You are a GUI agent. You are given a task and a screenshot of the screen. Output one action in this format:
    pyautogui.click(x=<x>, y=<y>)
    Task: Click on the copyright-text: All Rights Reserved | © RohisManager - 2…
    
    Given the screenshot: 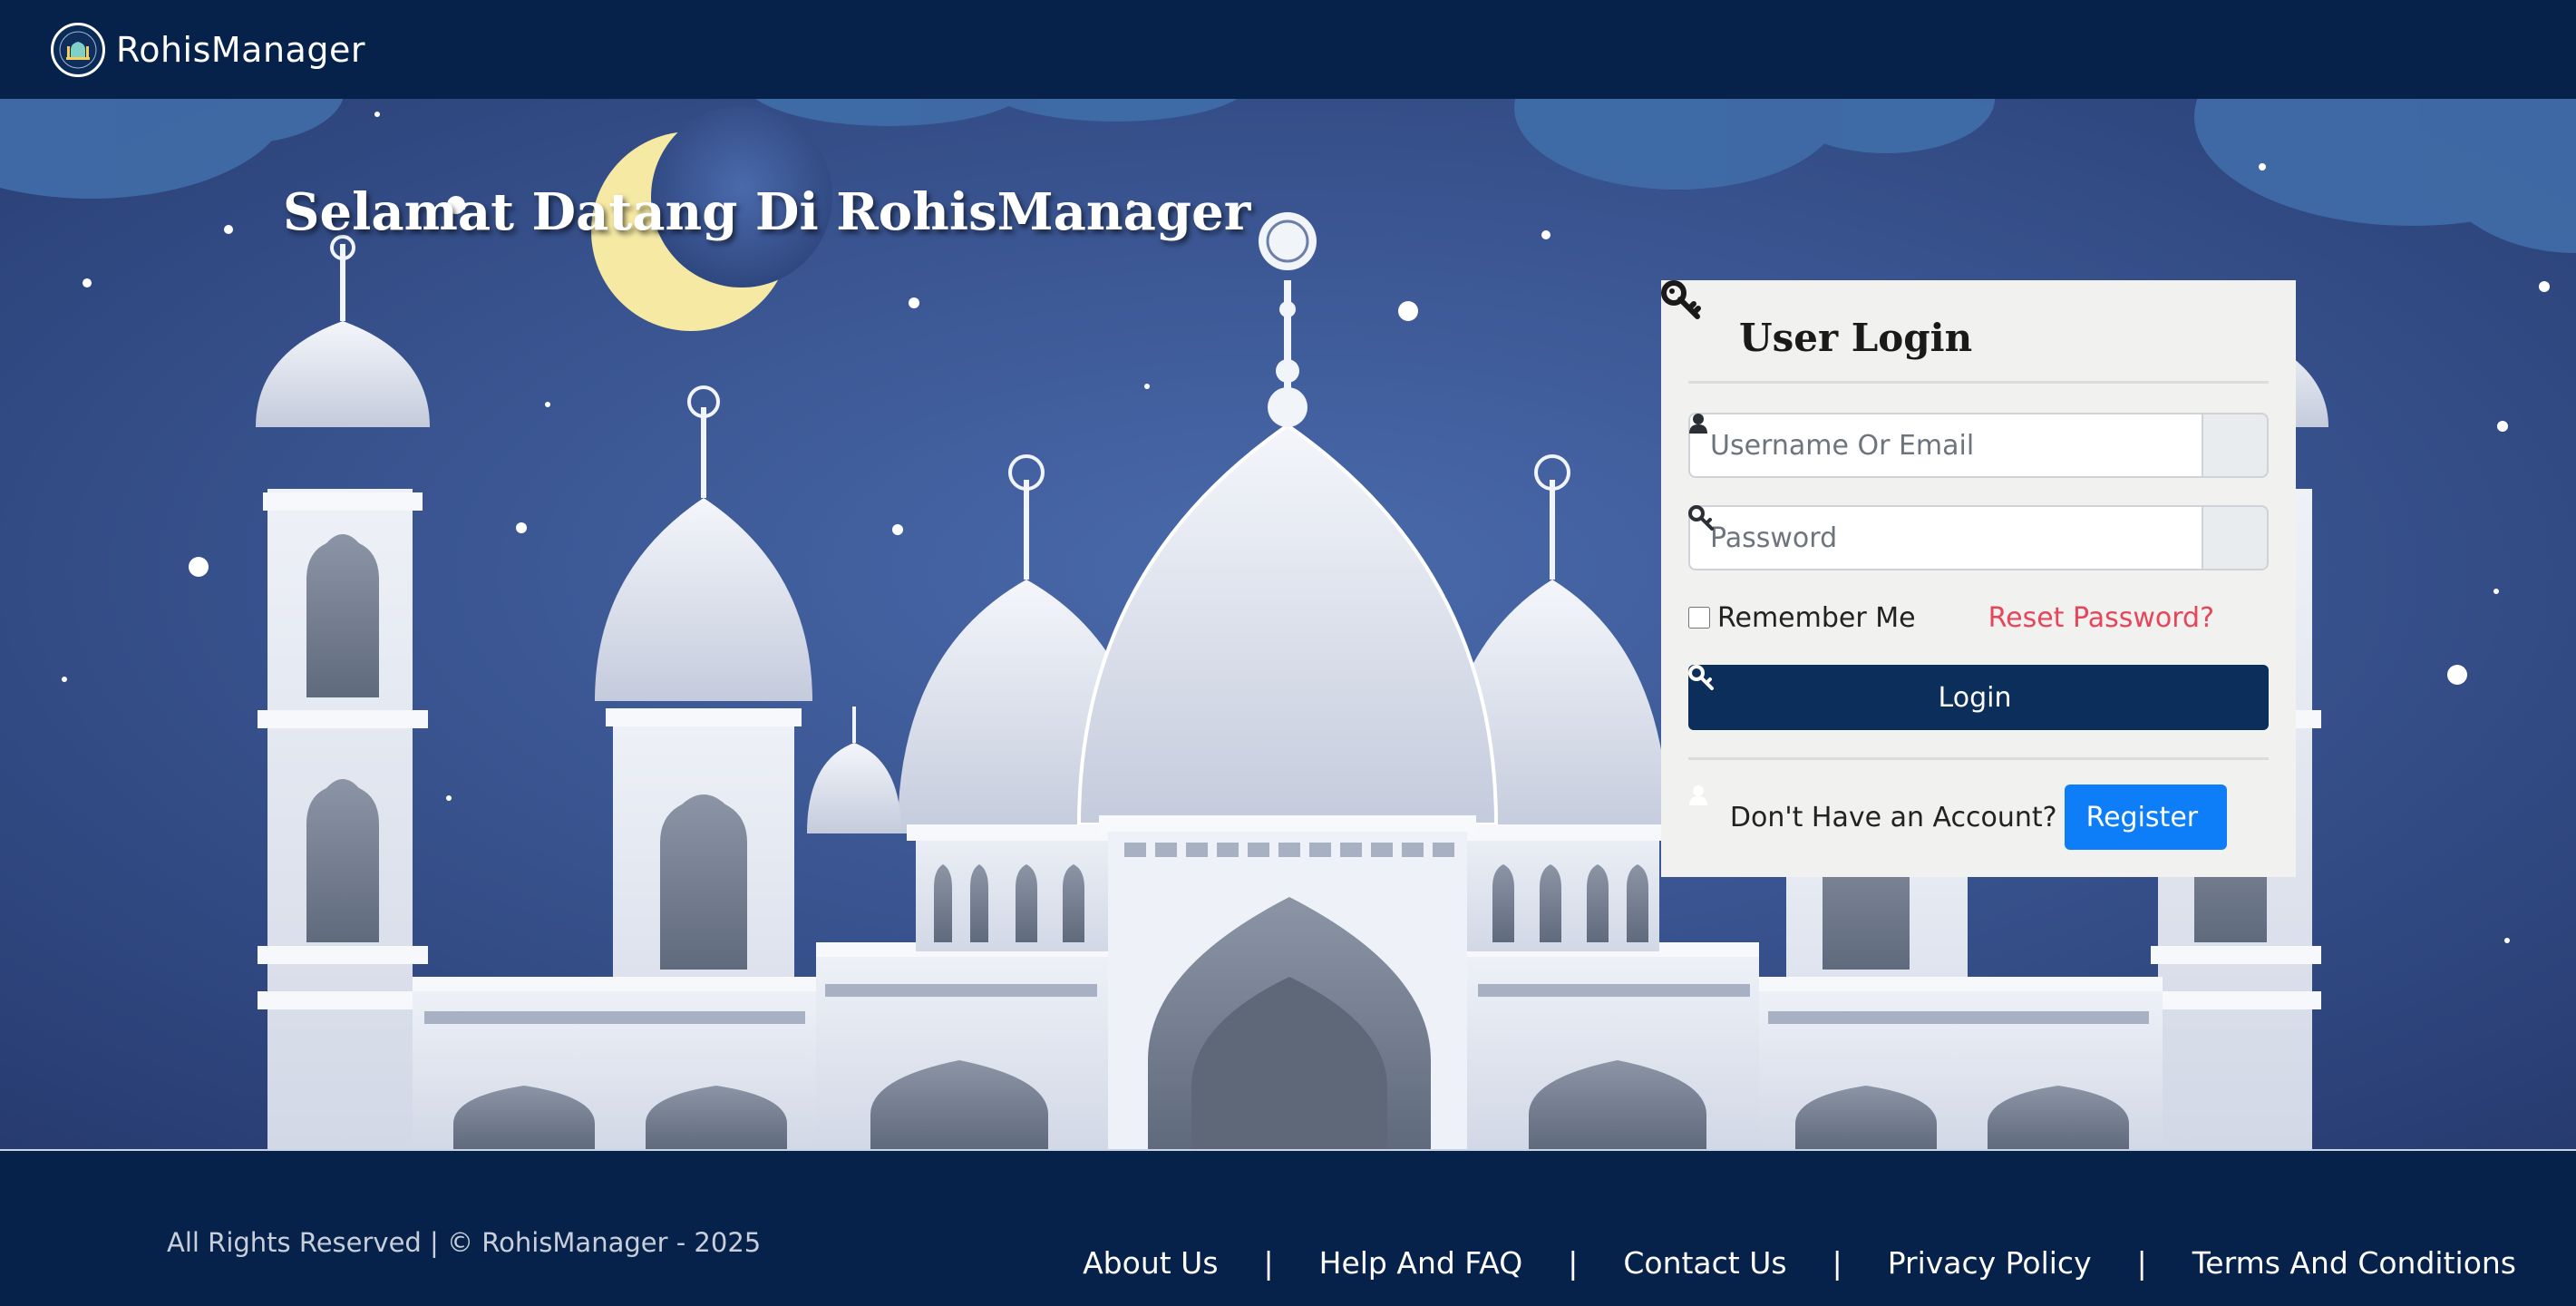 What is the action you would take?
    pyautogui.click(x=464, y=1242)
    